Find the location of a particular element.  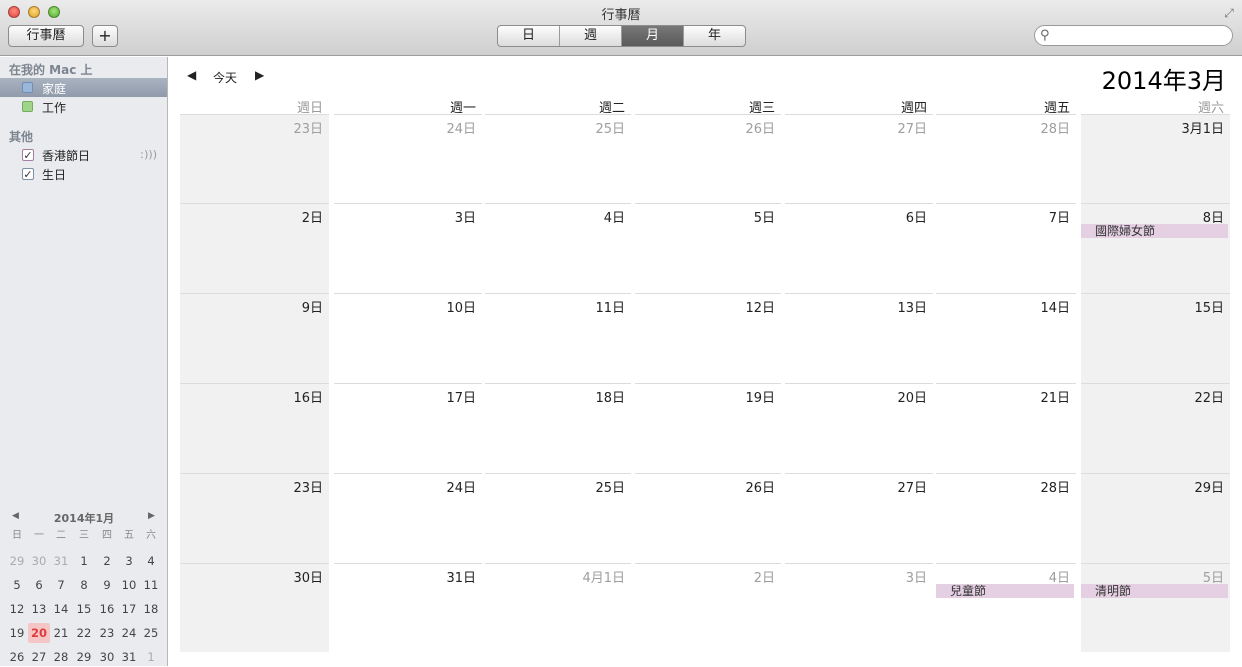

prev-month-icon: ◀ is located at coordinates (191, 75).